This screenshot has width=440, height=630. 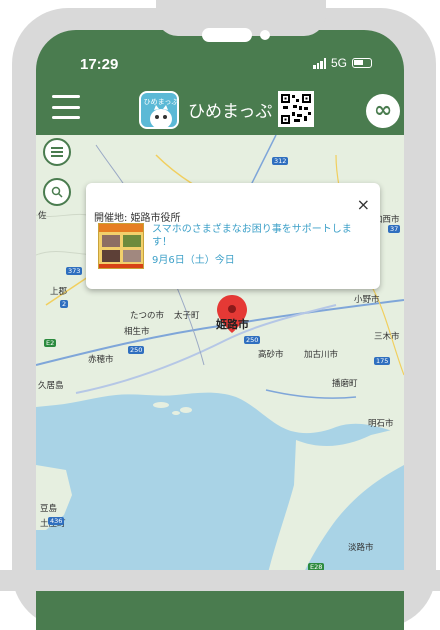 I want to click on hamburger-menu-icon, so click(x=66, y=107).